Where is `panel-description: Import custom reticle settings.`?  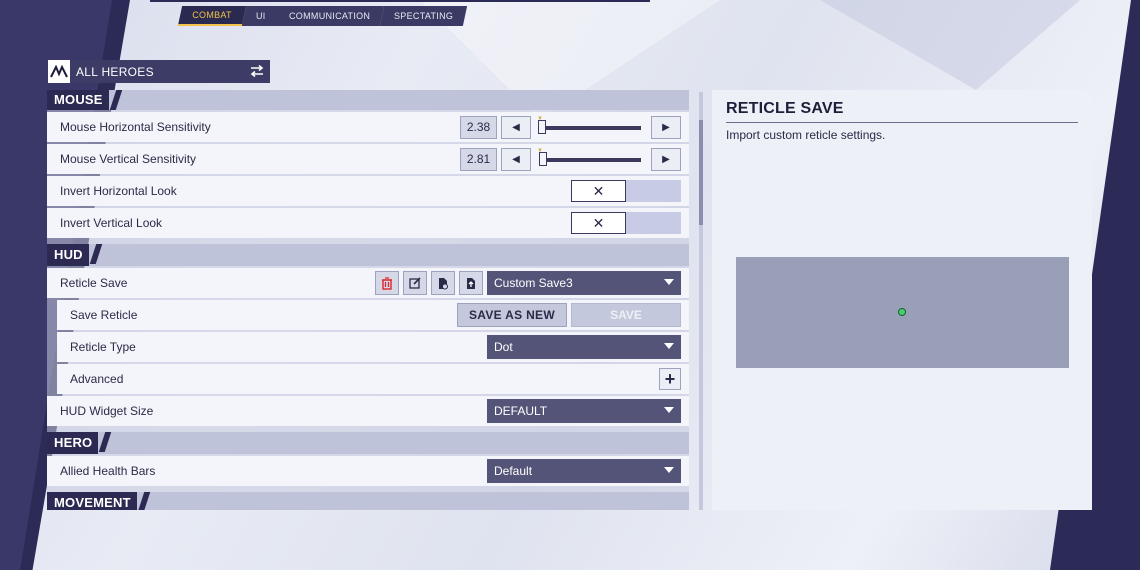
panel-description: Import custom reticle settings. is located at coordinates (806, 135).